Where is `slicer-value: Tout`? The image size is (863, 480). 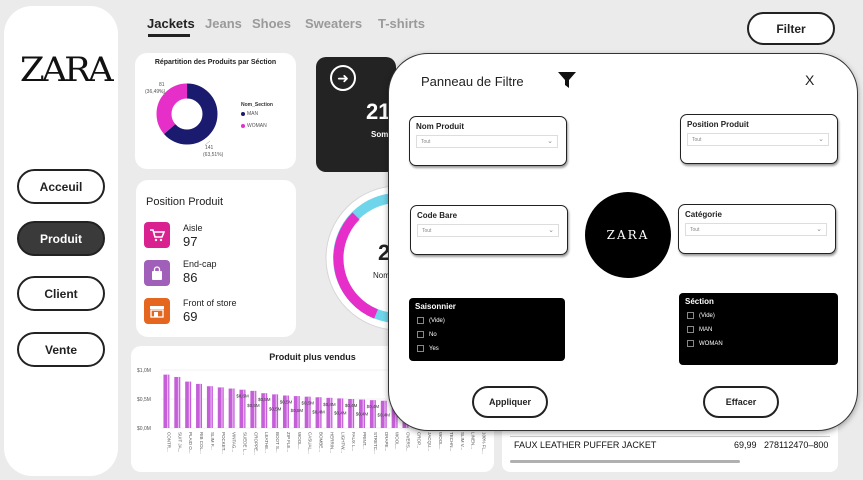 slicer-value: Tout is located at coordinates (695, 230).